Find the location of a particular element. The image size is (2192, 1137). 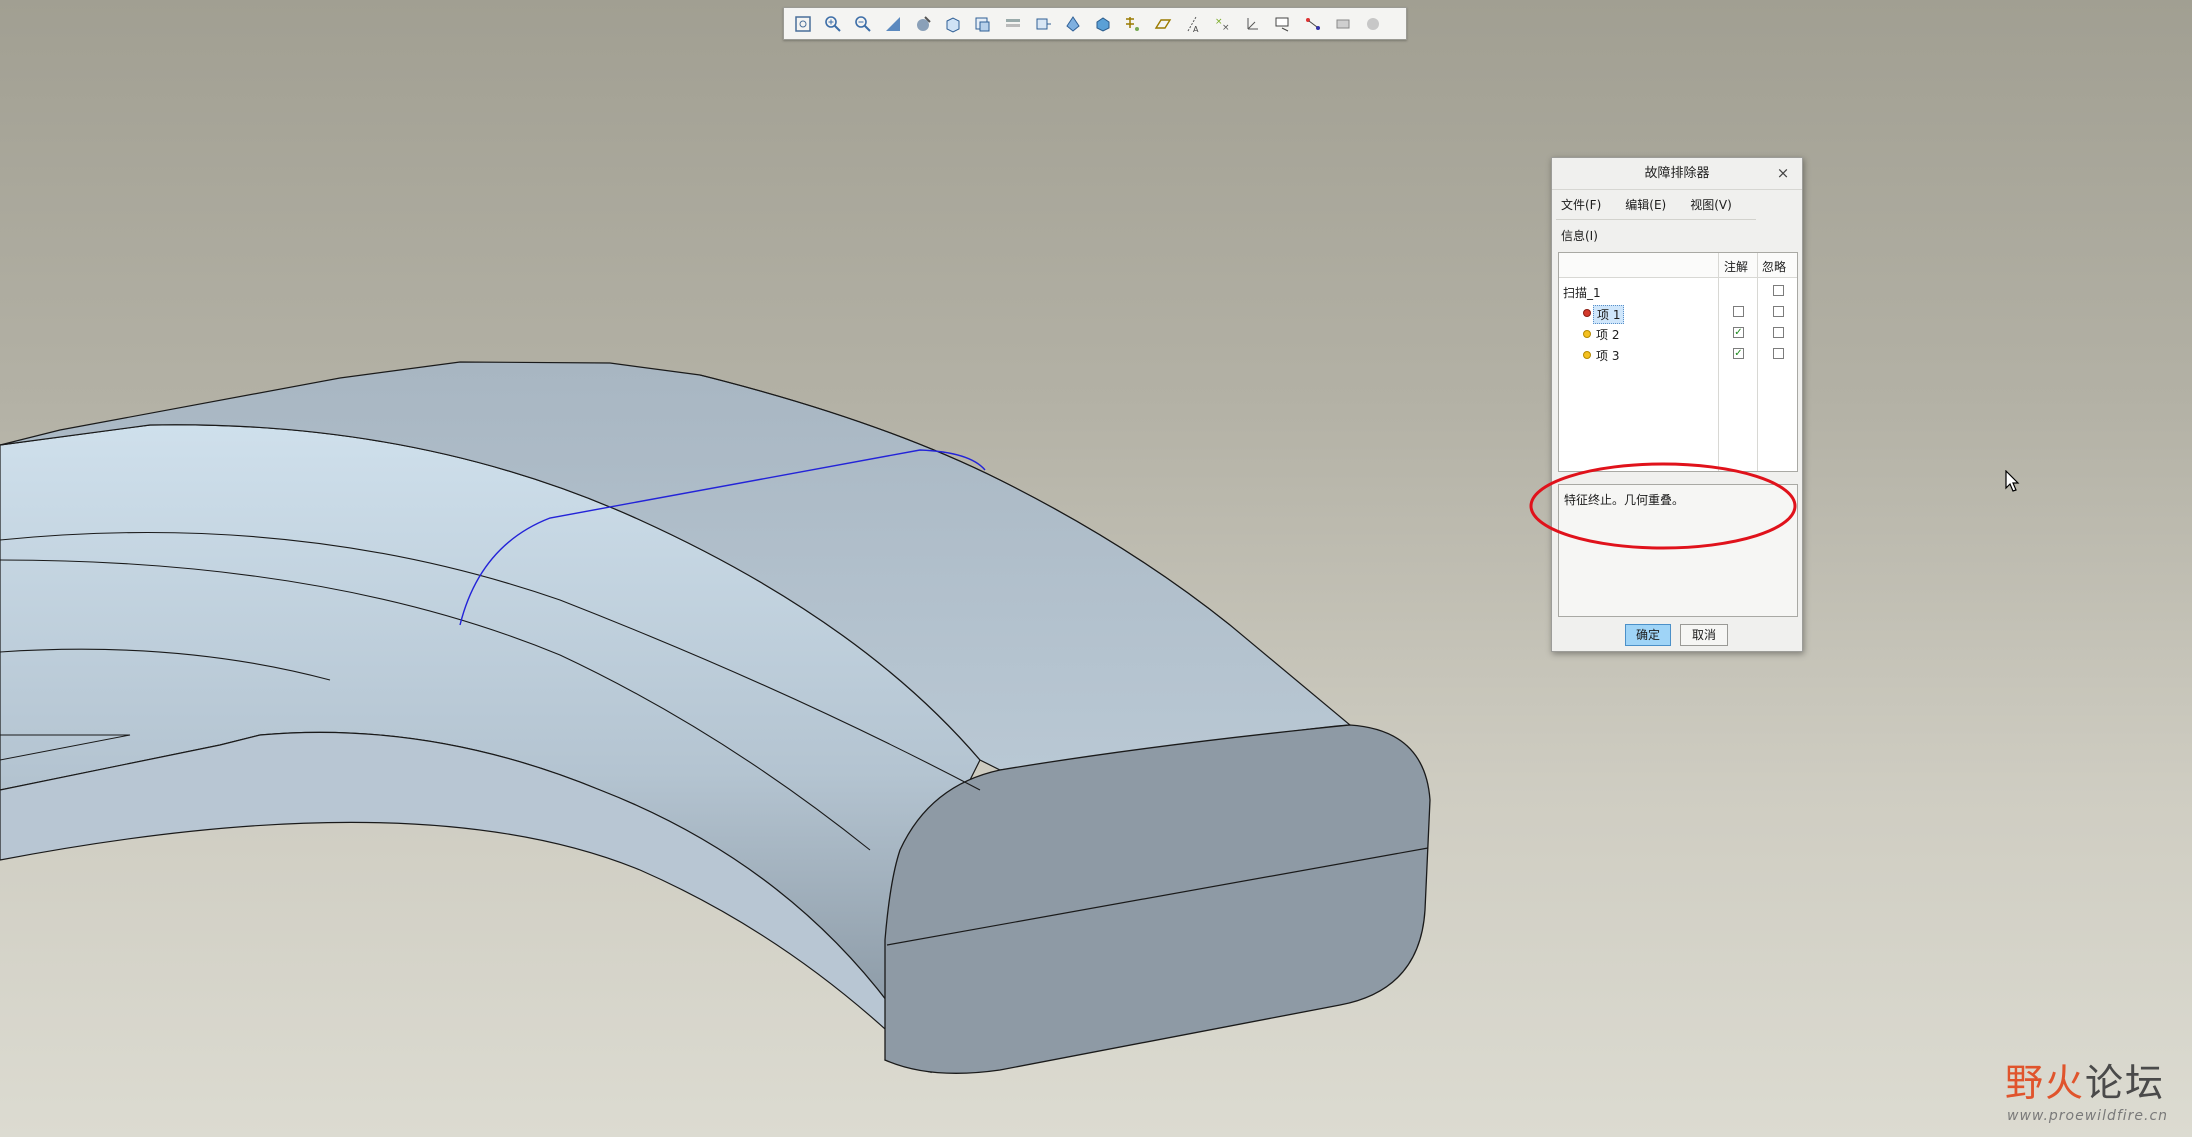

svg-text: A is located at coordinates (1196, 29).